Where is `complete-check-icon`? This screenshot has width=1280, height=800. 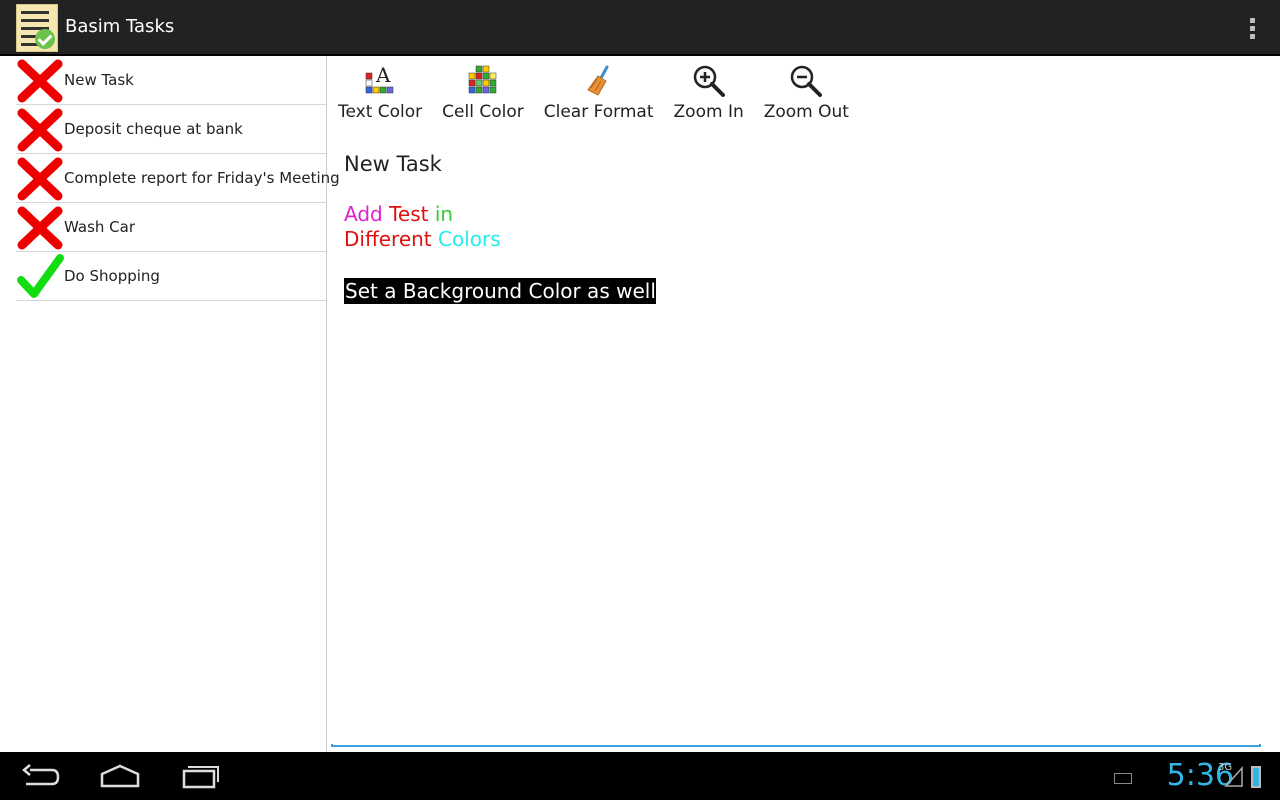 complete-check-icon is located at coordinates (40, 277).